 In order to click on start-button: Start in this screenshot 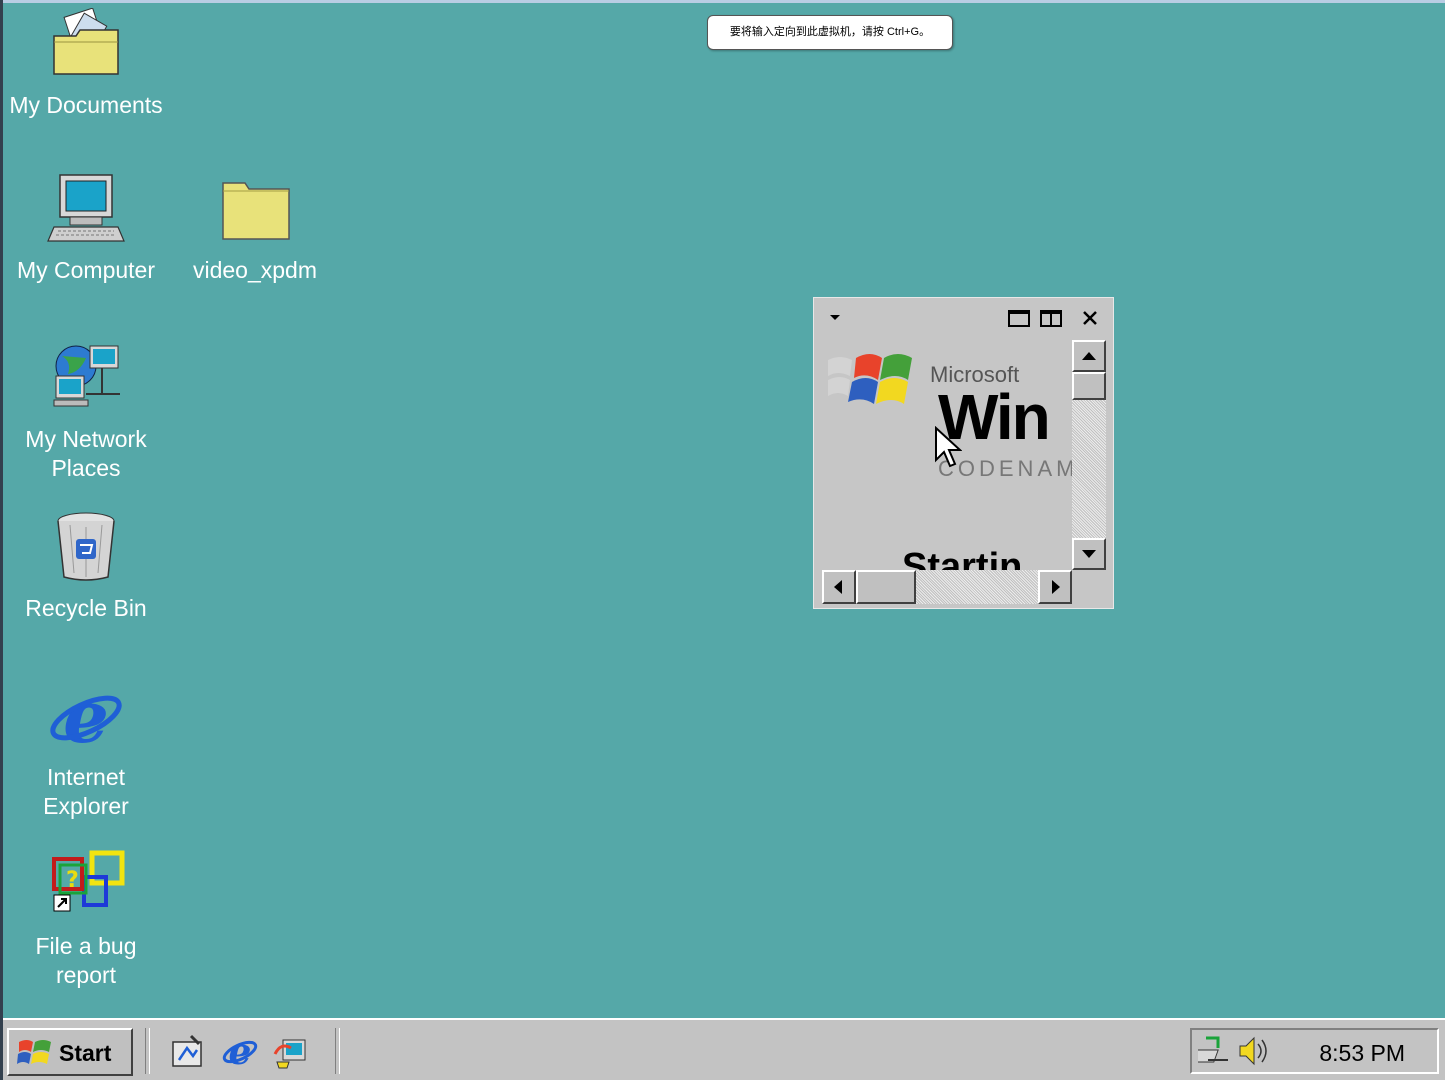, I will do `click(70, 1052)`.